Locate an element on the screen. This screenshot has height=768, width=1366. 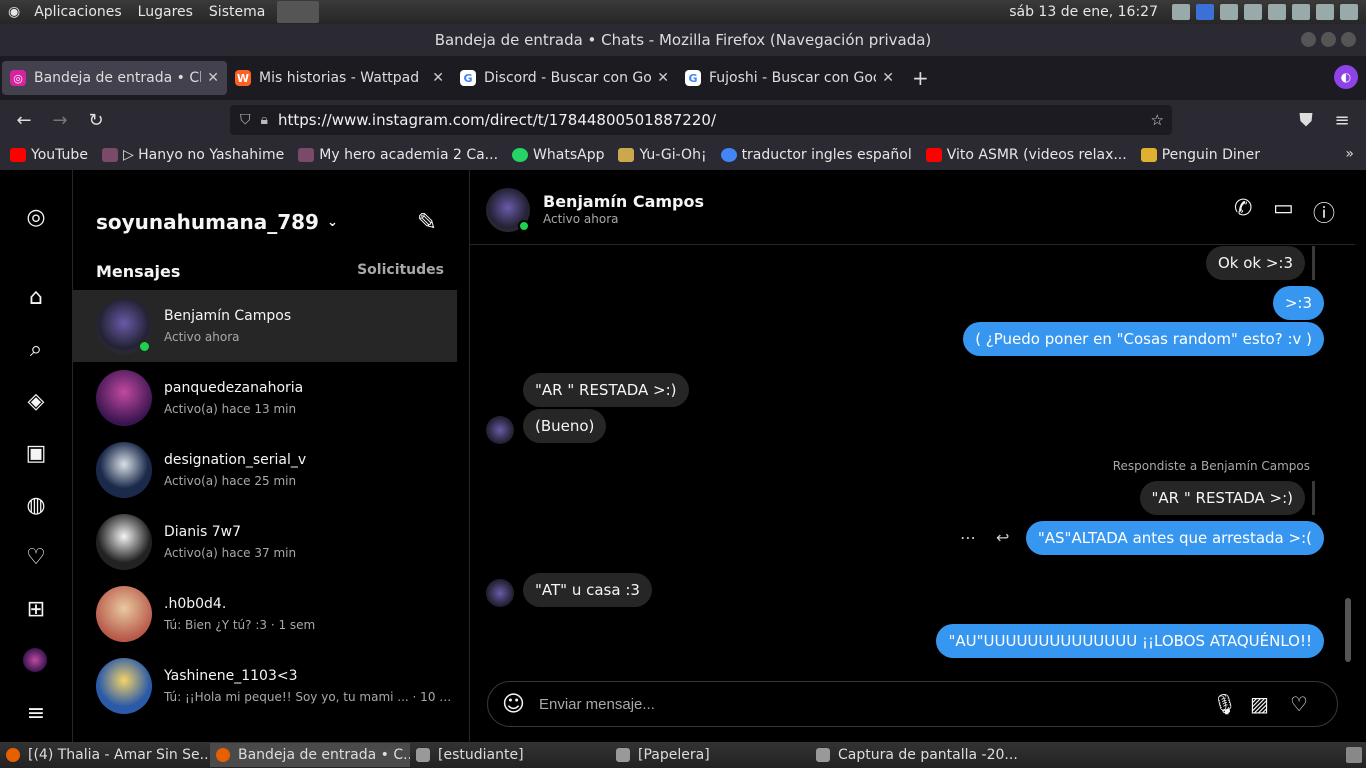
instagram-logo-icon: ◎ is located at coordinates (36, 217).